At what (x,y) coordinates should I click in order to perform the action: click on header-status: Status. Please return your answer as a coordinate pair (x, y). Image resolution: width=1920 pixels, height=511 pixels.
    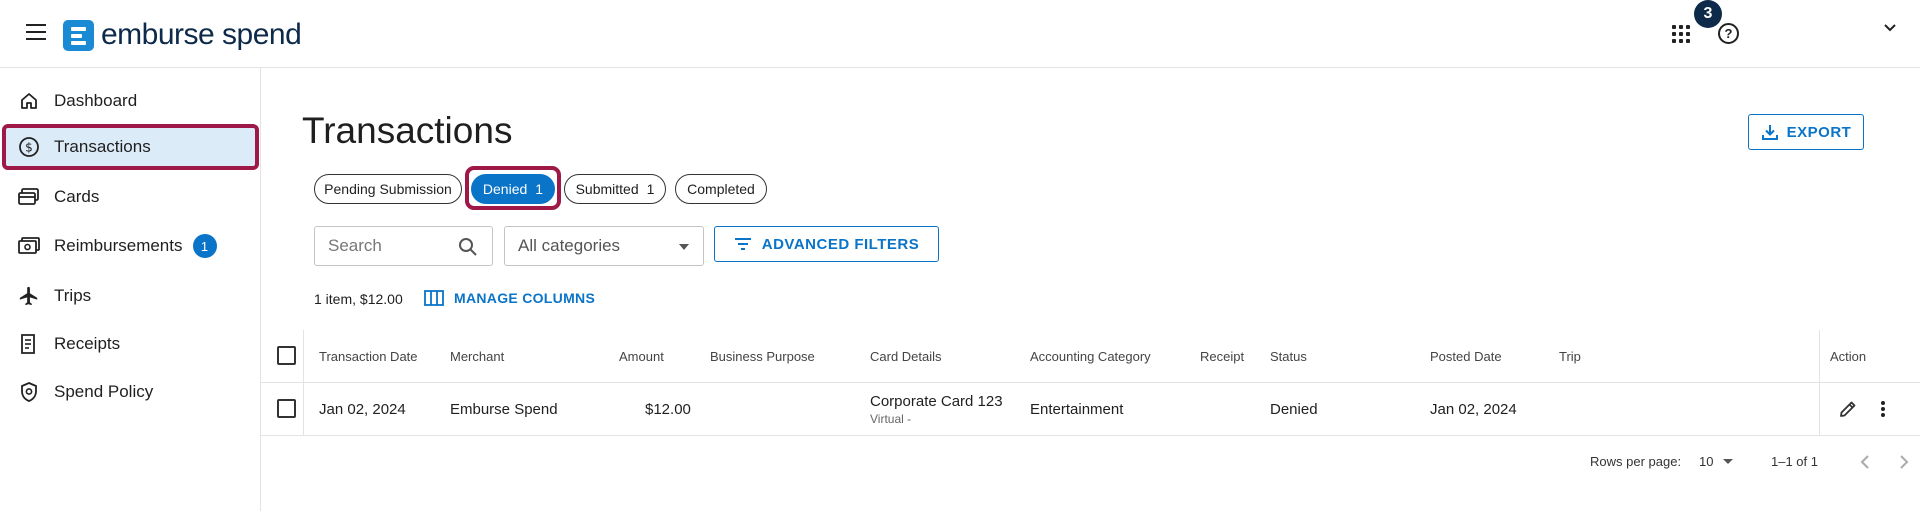
    Looking at the image, I should click on (1288, 356).